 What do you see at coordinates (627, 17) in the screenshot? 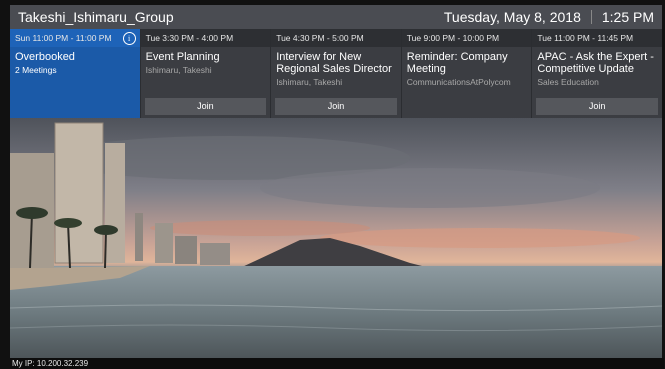
I see `current-time: 1:25 PM` at bounding box center [627, 17].